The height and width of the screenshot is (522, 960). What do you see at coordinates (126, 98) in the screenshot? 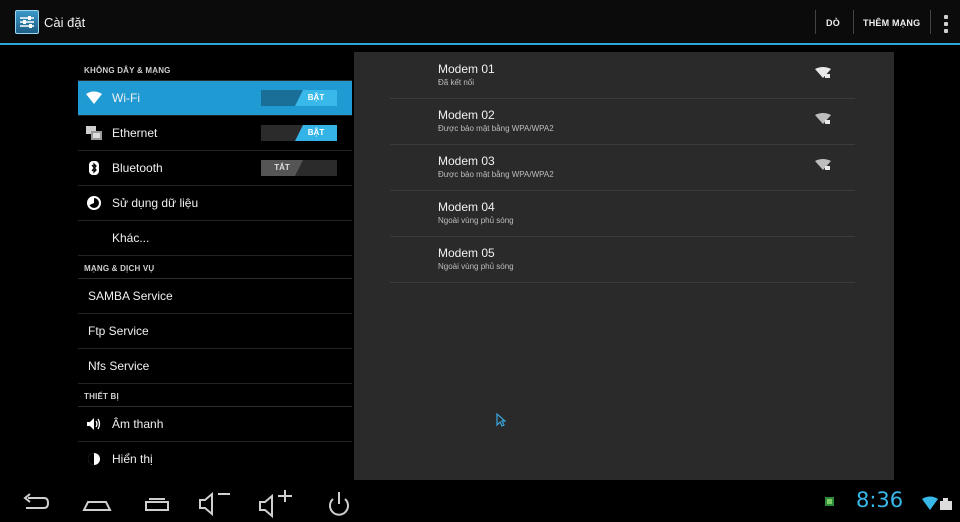
I see `menu-item-label: Wi-Fi` at bounding box center [126, 98].